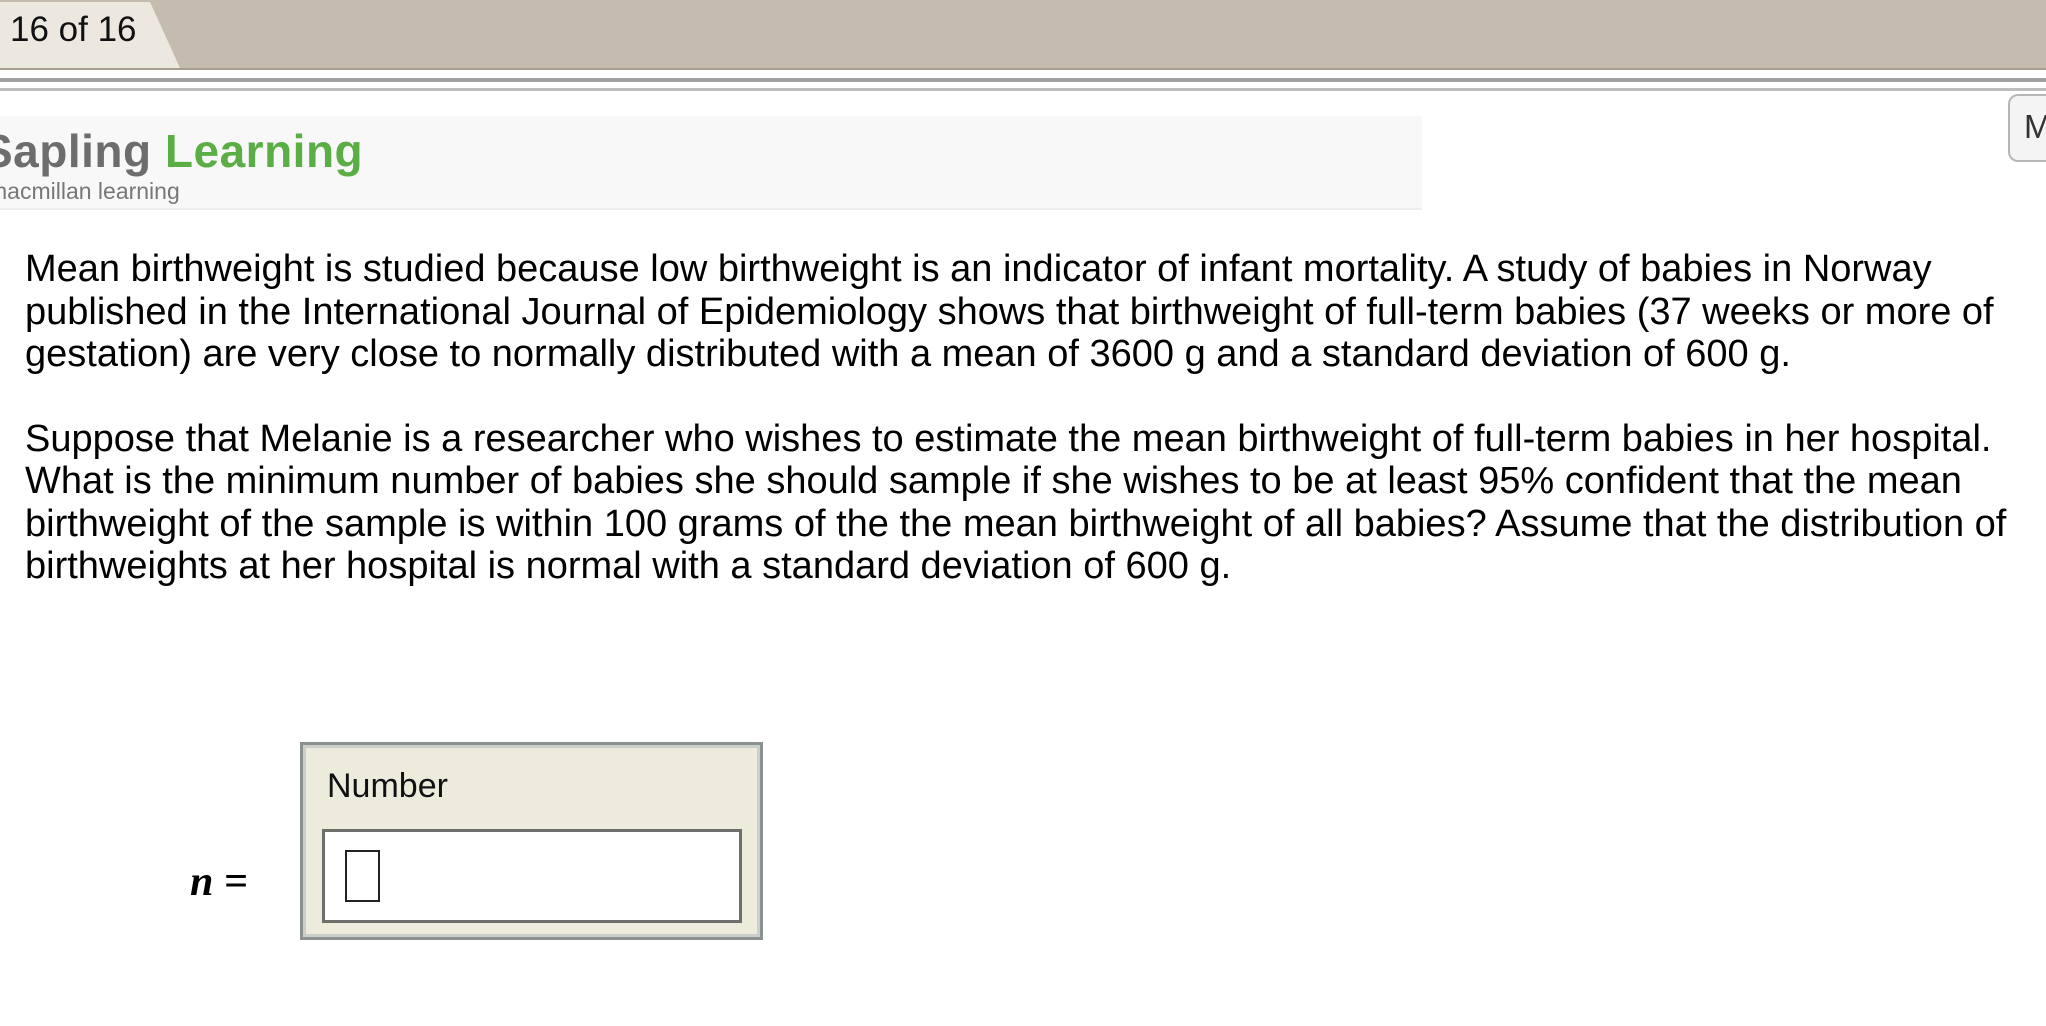 The image size is (2046, 1026). What do you see at coordinates (387, 786) in the screenshot?
I see `answer-type-label: Number` at bounding box center [387, 786].